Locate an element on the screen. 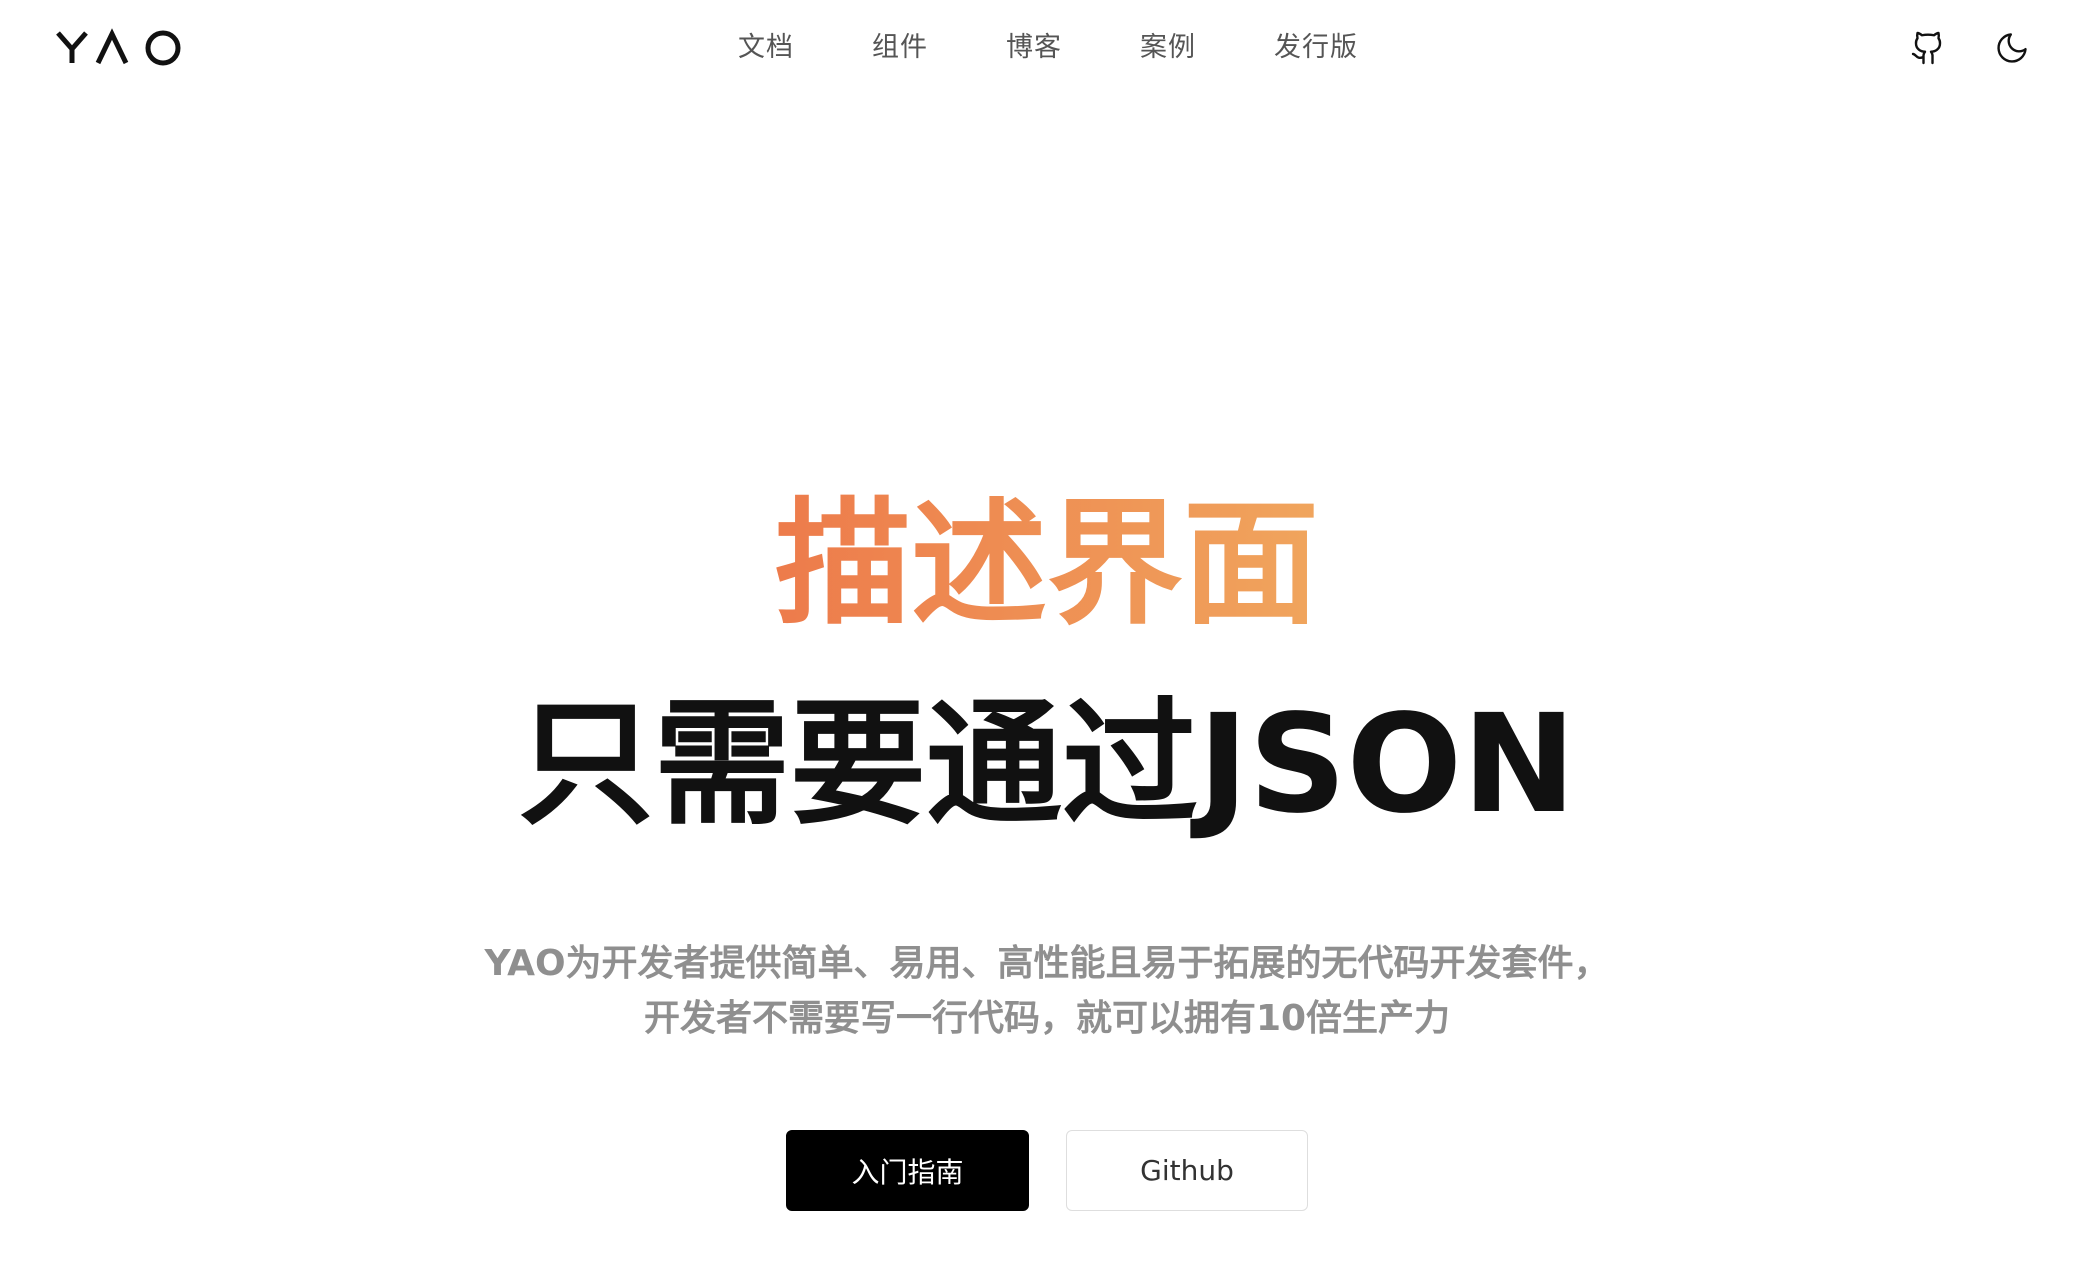 Image resolution: width=2094 pixels, height=1264 pixels. hero-title-gradient-text: 描述界面 is located at coordinates (1047, 565).